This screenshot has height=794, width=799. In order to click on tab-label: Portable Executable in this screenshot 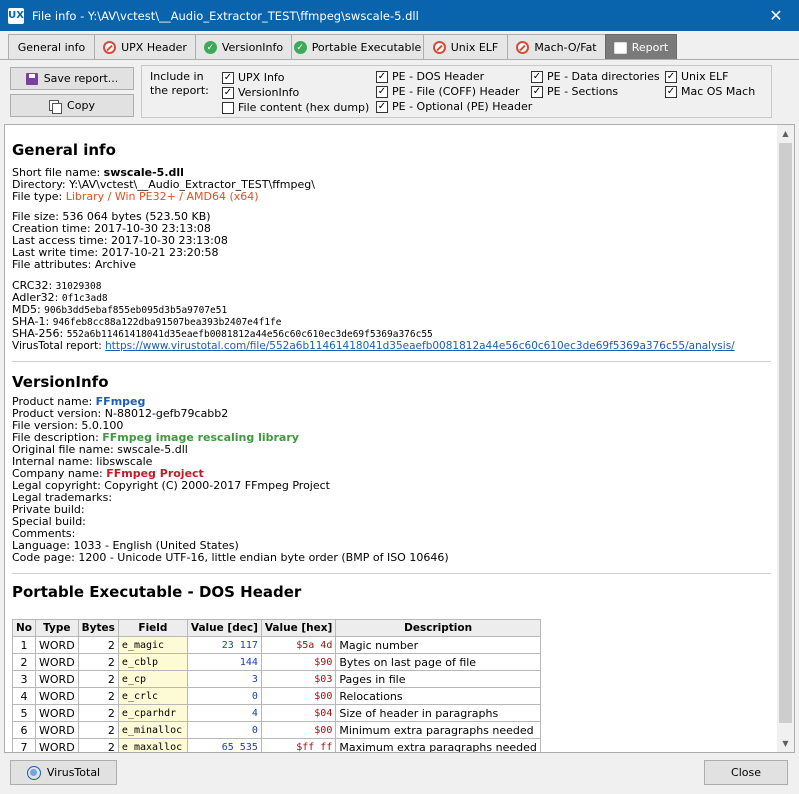, I will do `click(366, 47)`.